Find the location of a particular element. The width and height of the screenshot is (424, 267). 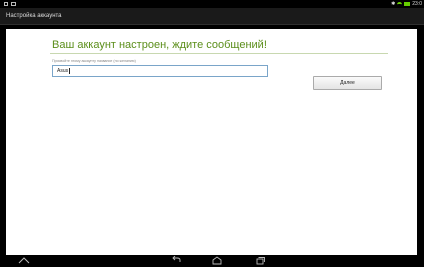

system-icons: ✱ 23:0 is located at coordinates (406, 4).